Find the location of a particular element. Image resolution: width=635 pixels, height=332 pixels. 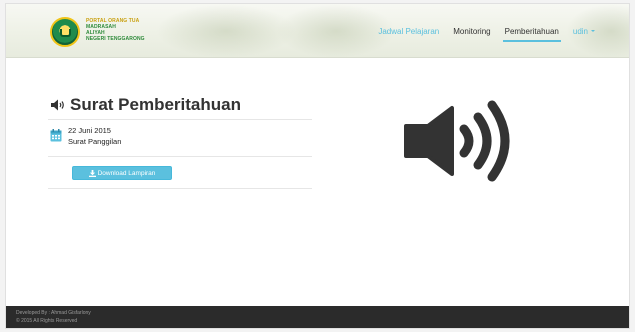

nav-jadwal-pelajaran: Jadwal Pelajaran is located at coordinates (408, 31).